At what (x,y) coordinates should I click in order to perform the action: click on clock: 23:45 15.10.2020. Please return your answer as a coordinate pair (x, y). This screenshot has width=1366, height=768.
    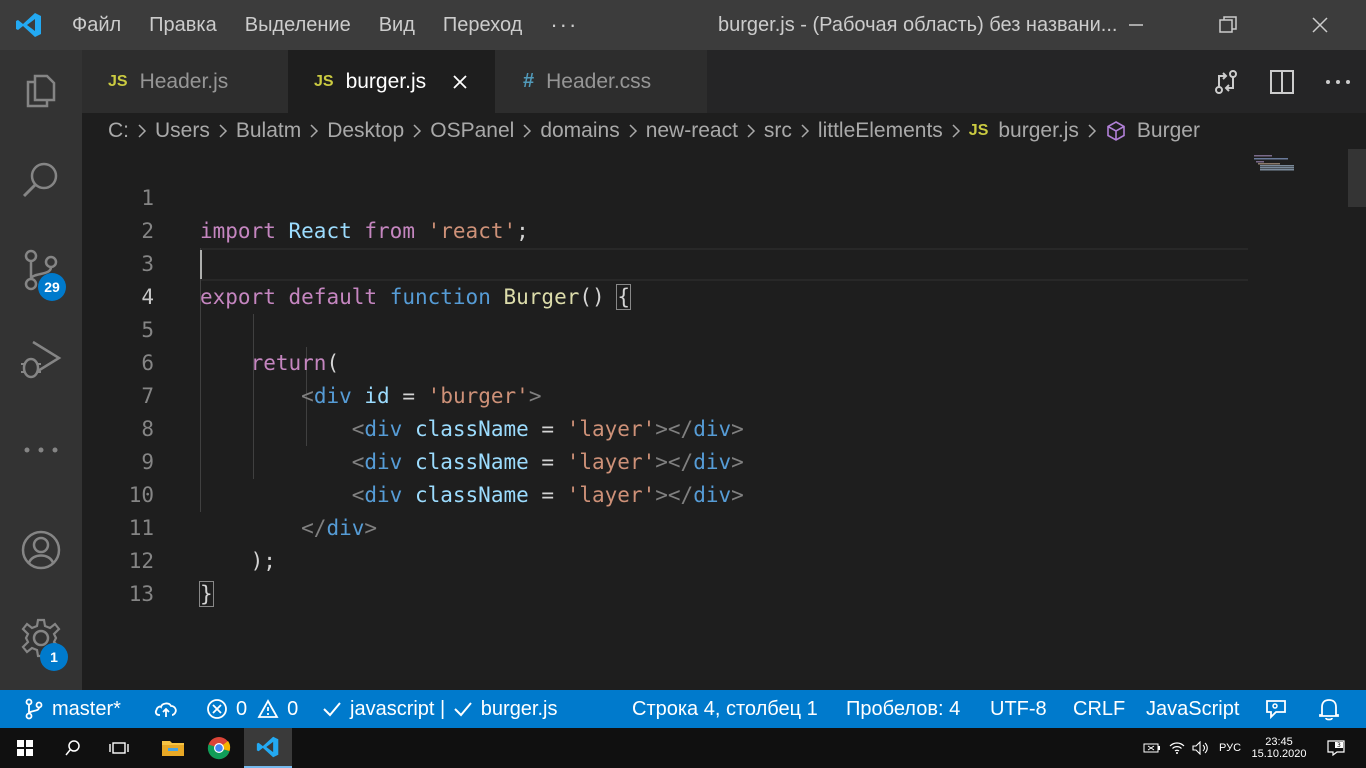
    Looking at the image, I should click on (1279, 748).